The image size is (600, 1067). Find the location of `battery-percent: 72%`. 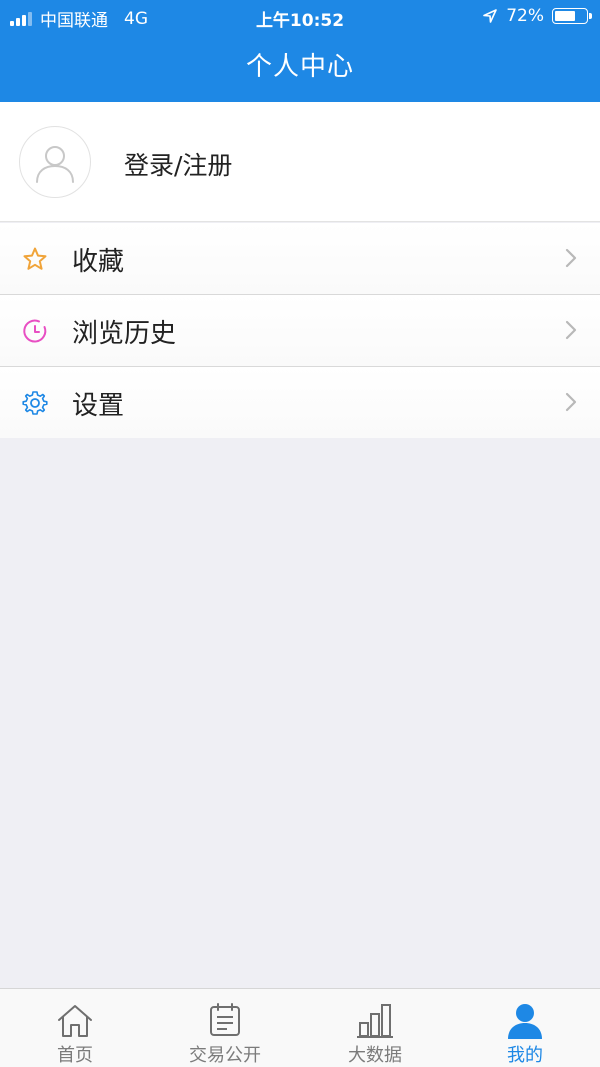

battery-percent: 72% is located at coordinates (525, 16).